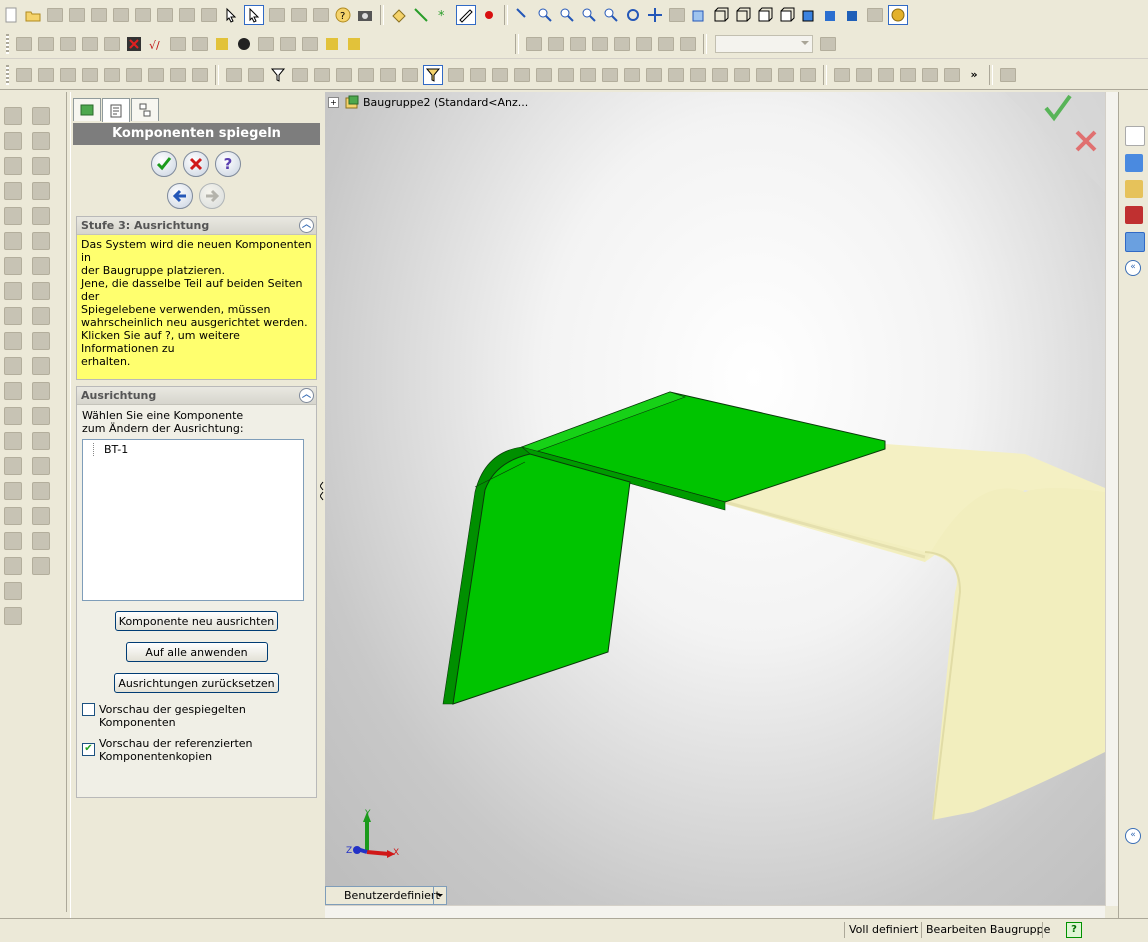 The height and width of the screenshot is (942, 1148). I want to click on tool-4-icon, so click(244, 44).